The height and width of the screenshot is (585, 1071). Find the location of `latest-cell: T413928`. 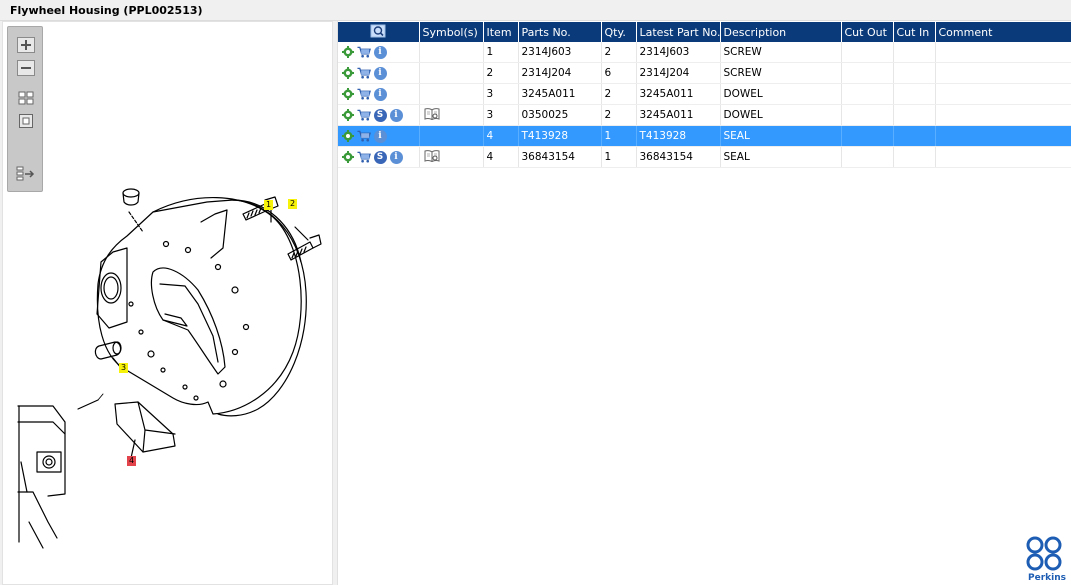

latest-cell: T413928 is located at coordinates (678, 136).